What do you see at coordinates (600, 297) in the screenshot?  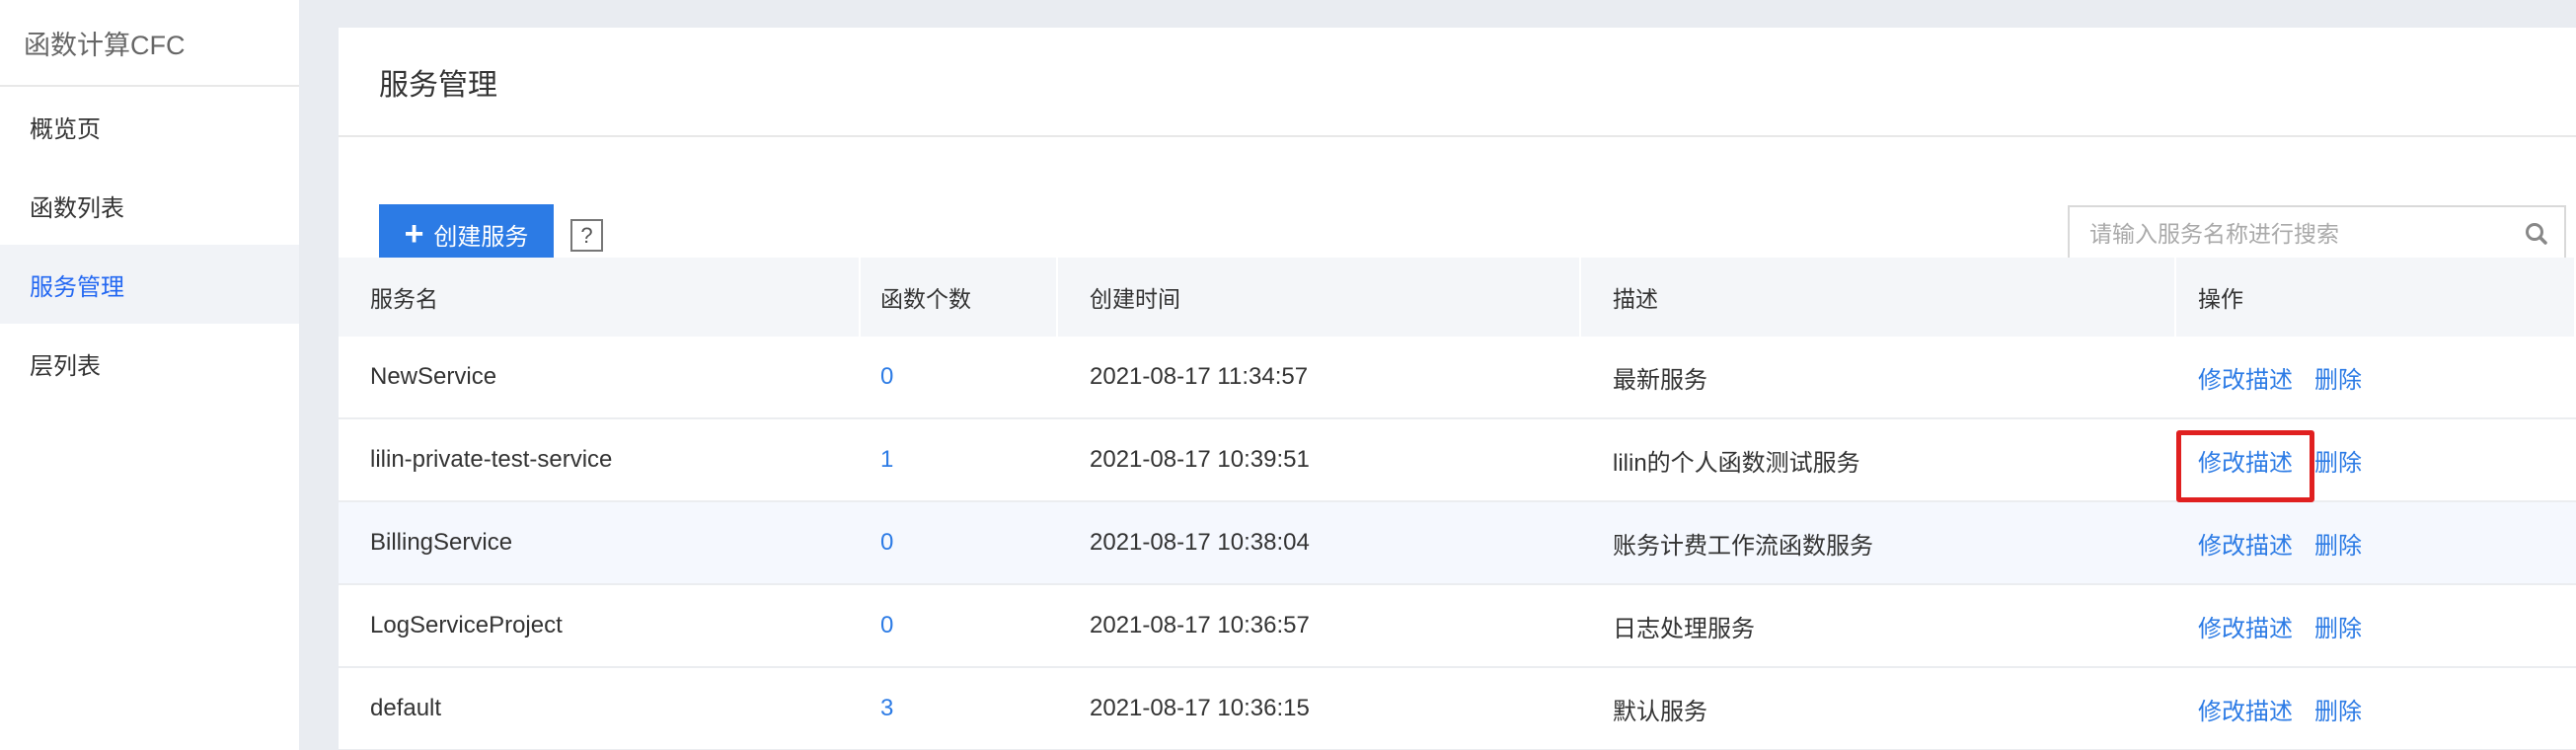 I see `column-header-name: 服务名` at bounding box center [600, 297].